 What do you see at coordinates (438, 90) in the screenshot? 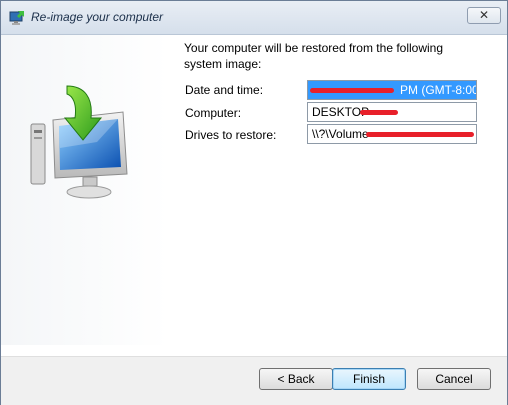
I see `date-time-value: PM (GMT-8:00)` at bounding box center [438, 90].